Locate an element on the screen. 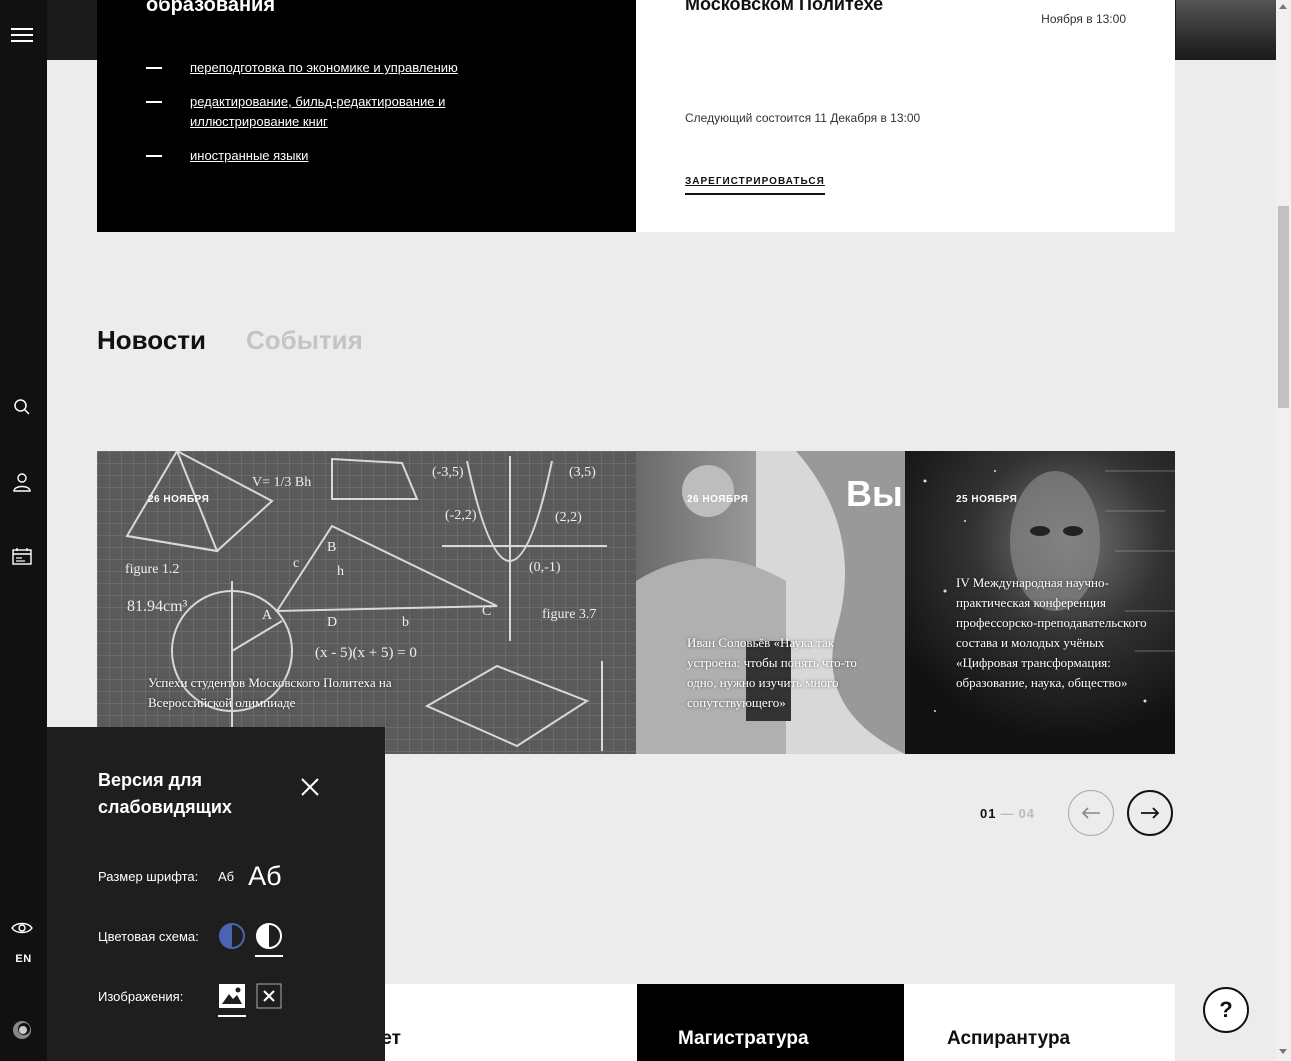  svg-text: B is located at coordinates (331, 547).